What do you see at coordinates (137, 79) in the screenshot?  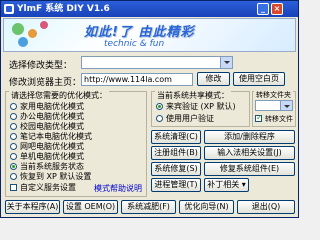 I see `homepage-input: http://www.114la.com` at bounding box center [137, 79].